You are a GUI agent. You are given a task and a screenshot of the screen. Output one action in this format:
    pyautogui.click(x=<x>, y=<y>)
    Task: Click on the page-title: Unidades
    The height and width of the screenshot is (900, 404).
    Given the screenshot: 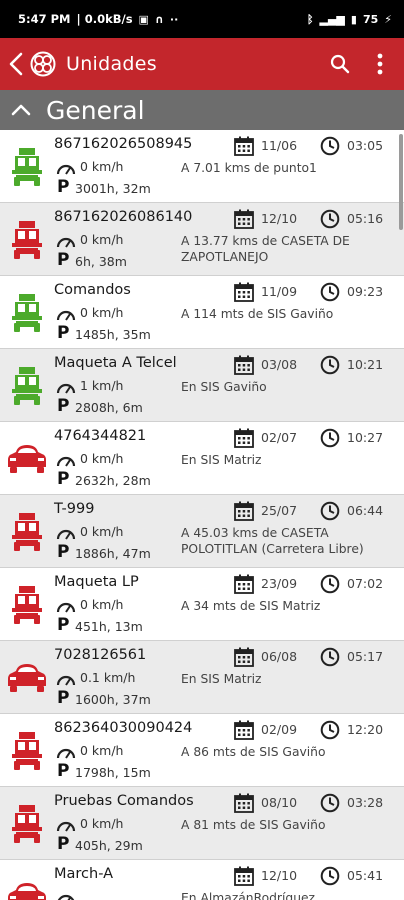 What is the action you would take?
    pyautogui.click(x=111, y=64)
    